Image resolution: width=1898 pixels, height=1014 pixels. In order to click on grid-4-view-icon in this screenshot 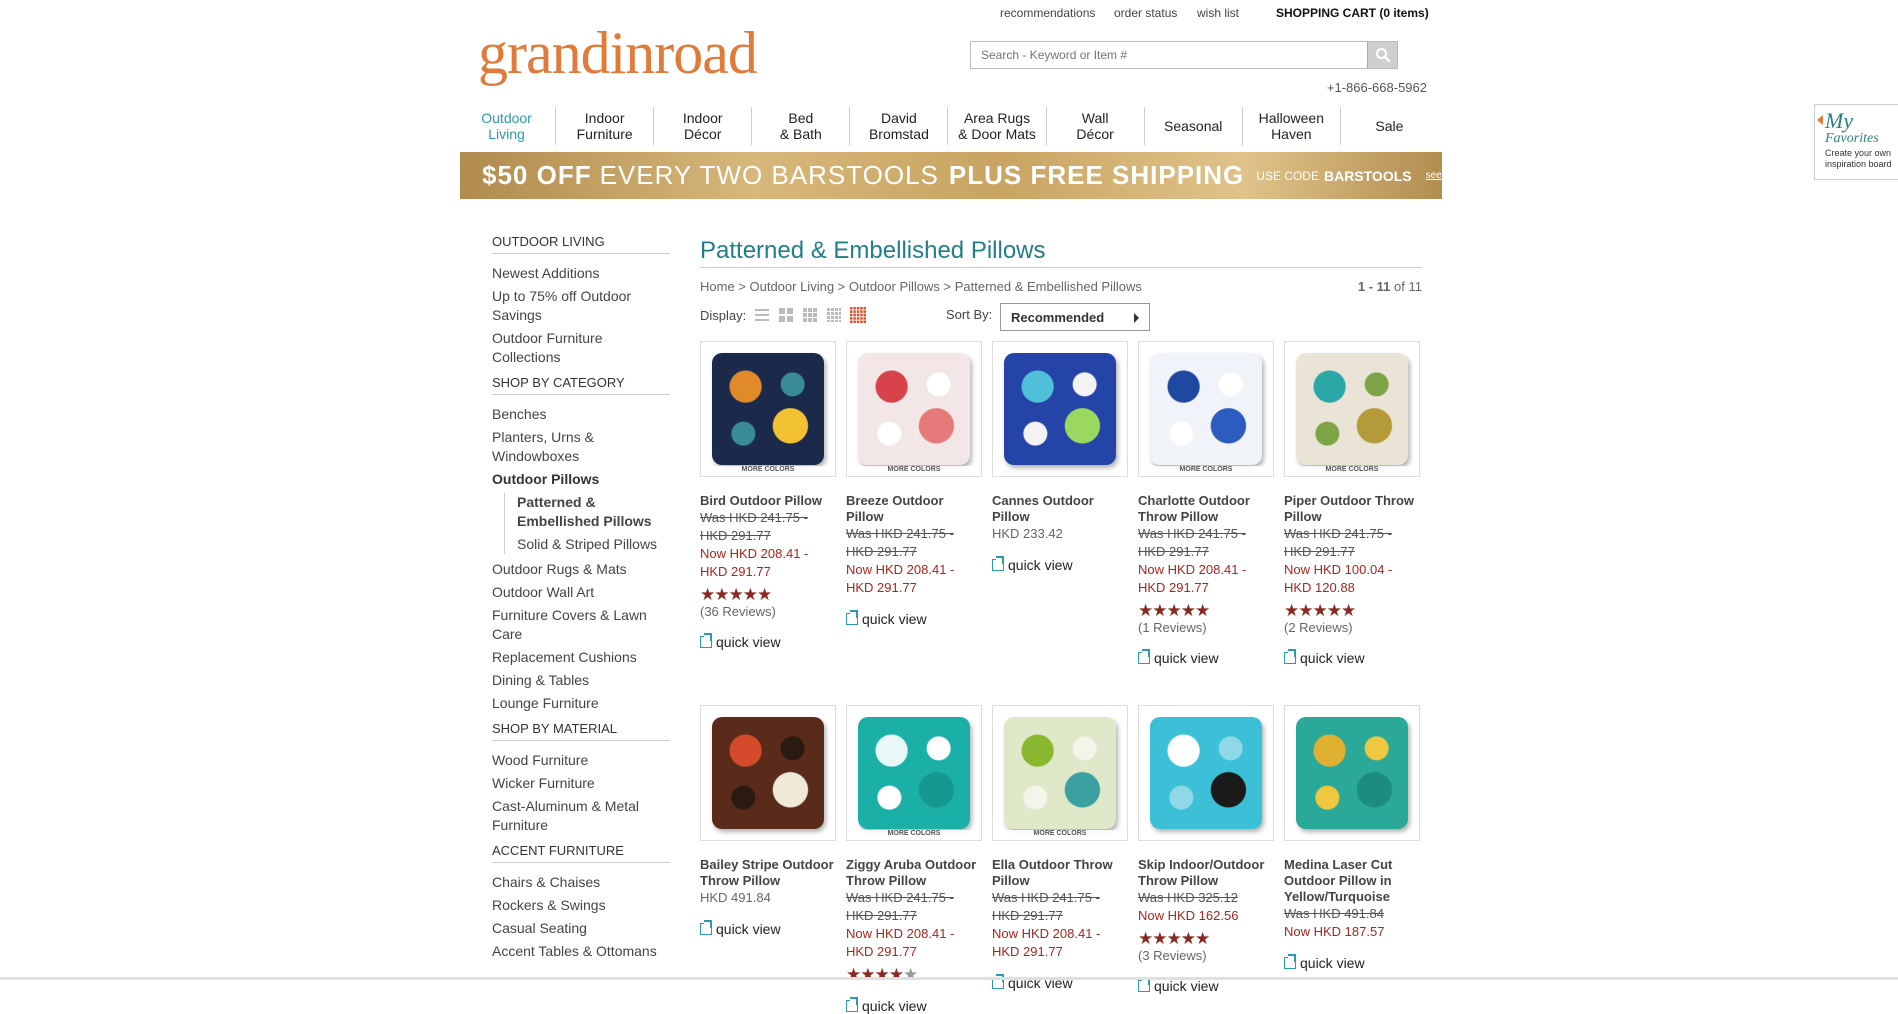, I will do `click(834, 315)`.